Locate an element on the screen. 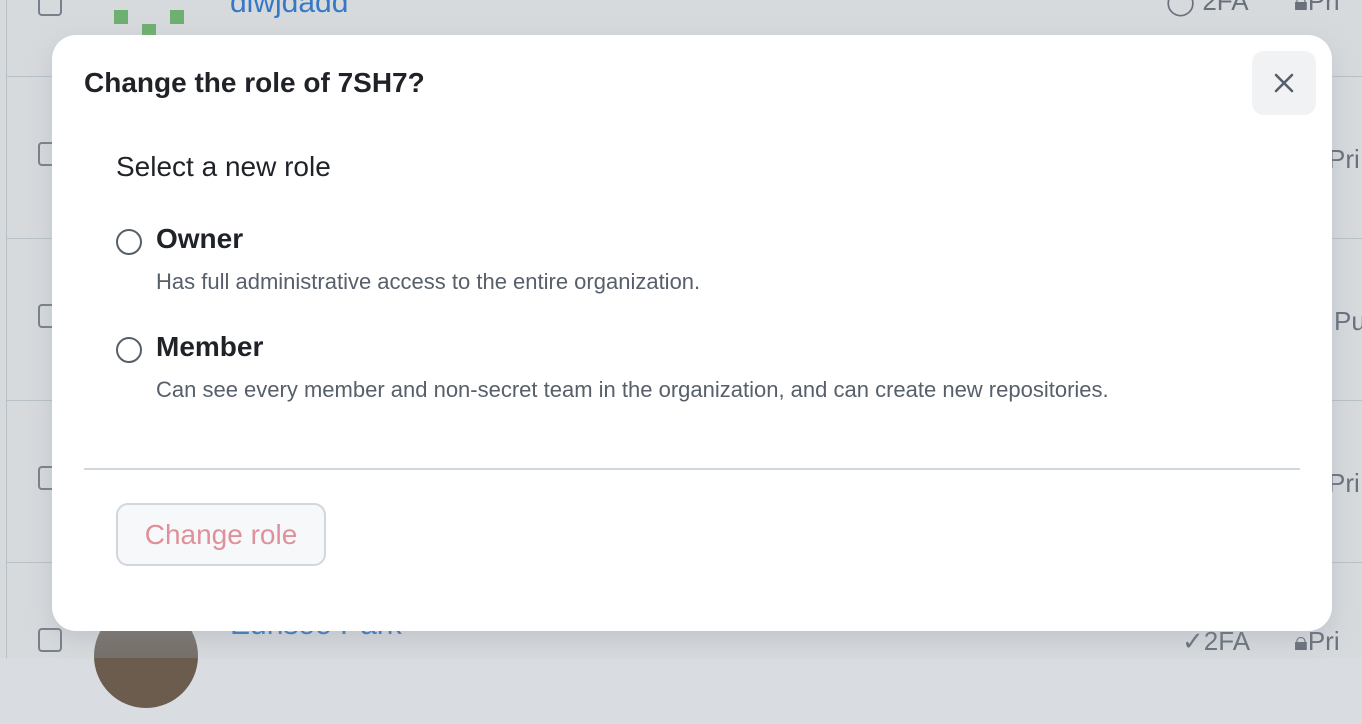 The height and width of the screenshot is (724, 1362). role-legend: Select a new role is located at coordinates (223, 166).